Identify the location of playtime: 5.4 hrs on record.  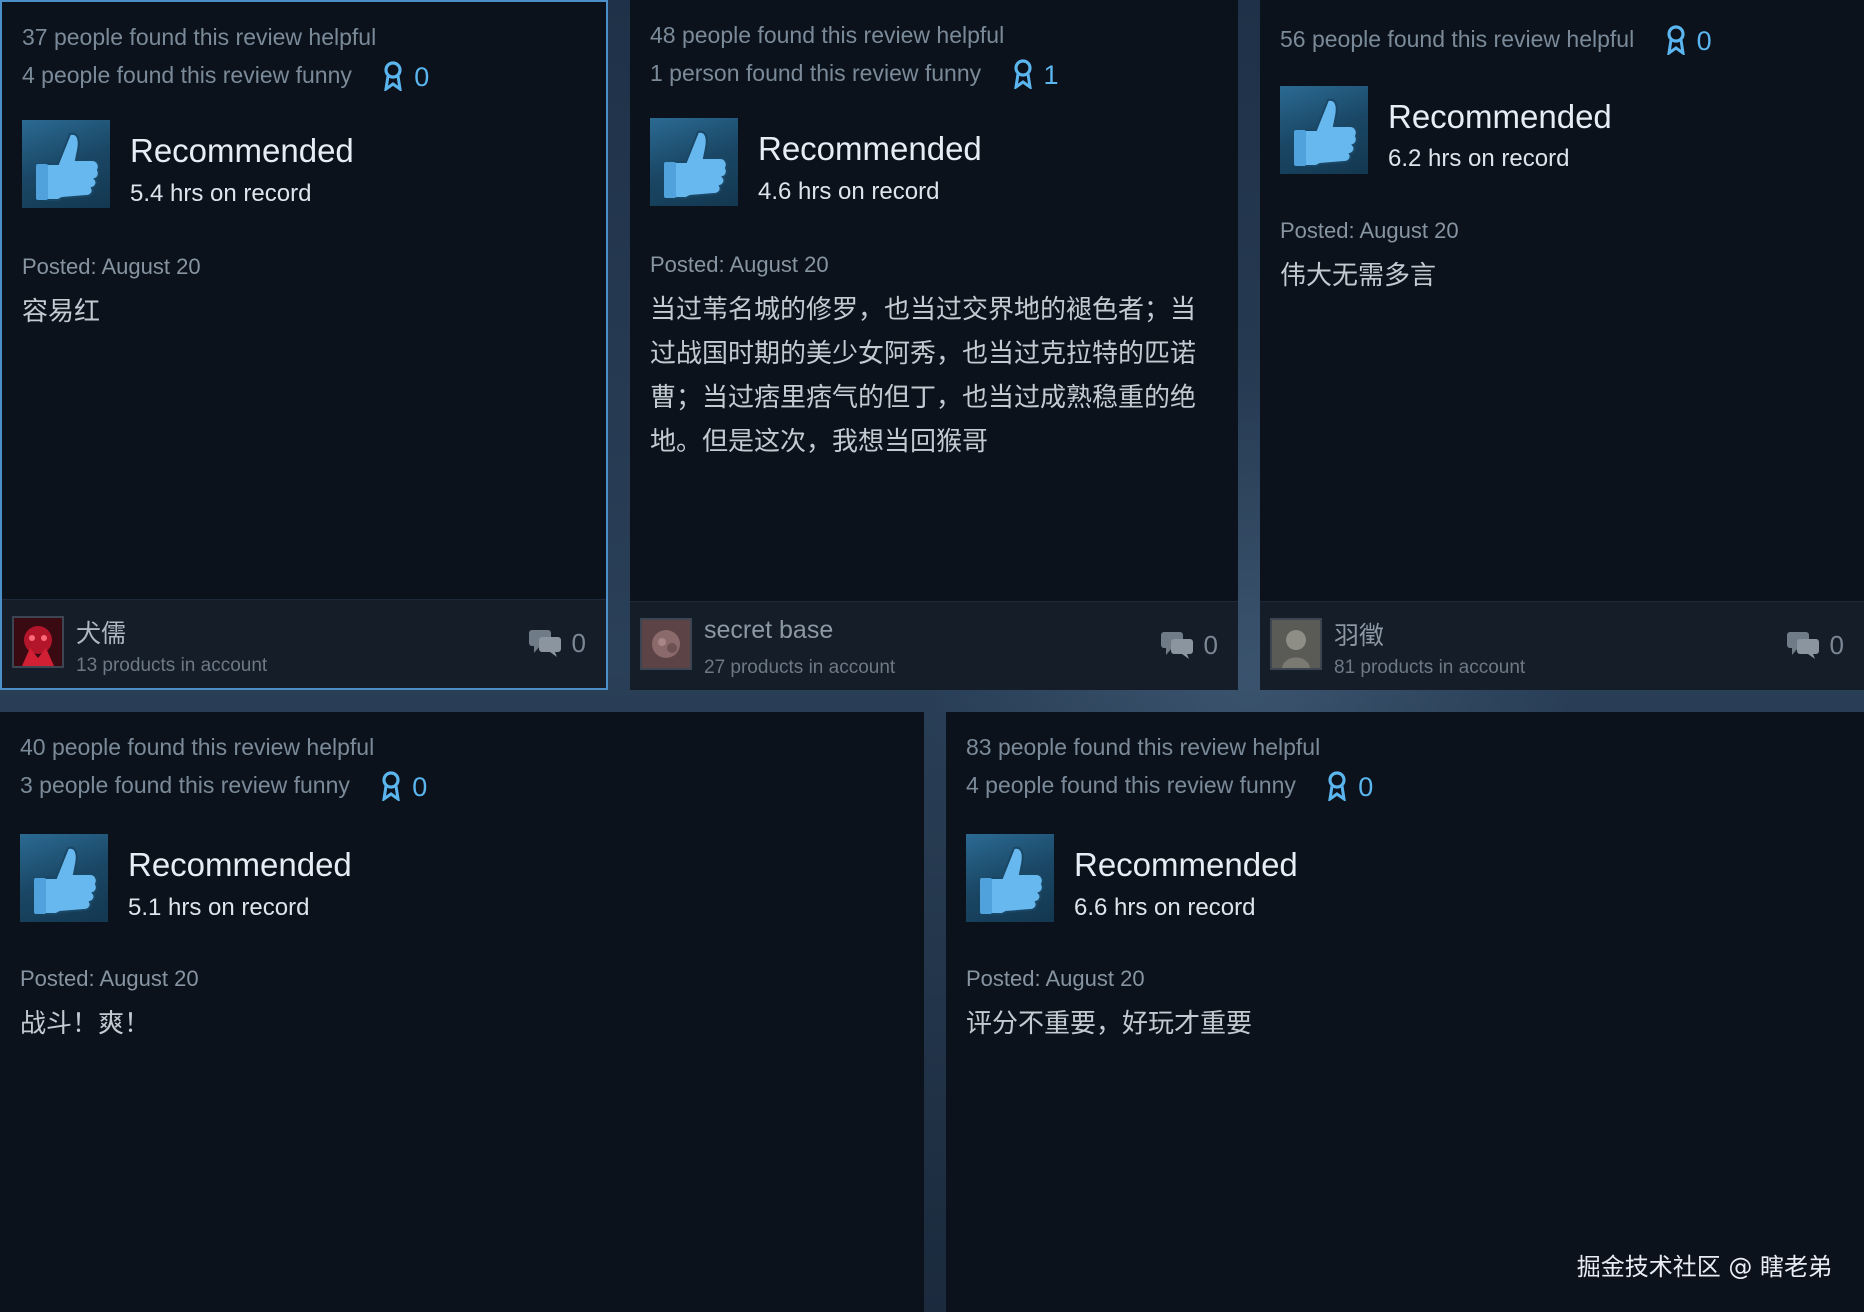
(221, 193).